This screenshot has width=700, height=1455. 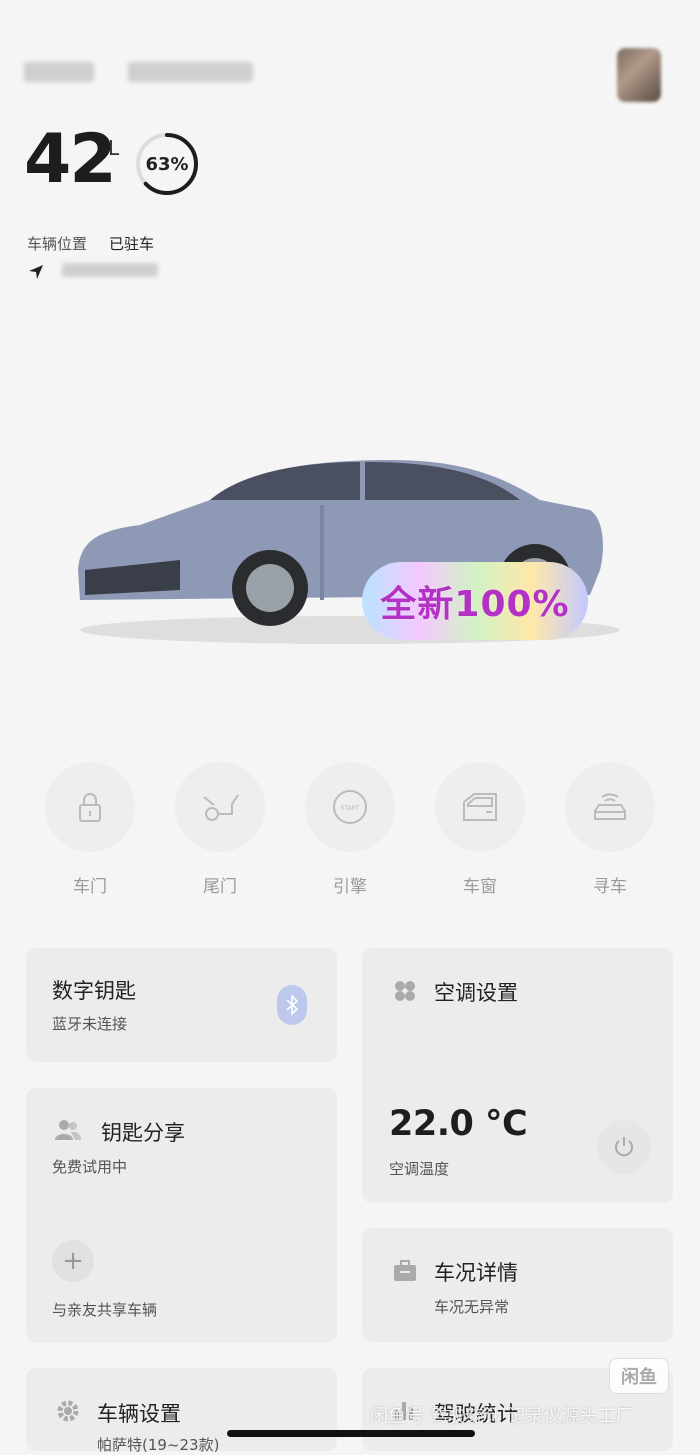 I want to click on control-window: 车窗, so click(x=480, y=829).